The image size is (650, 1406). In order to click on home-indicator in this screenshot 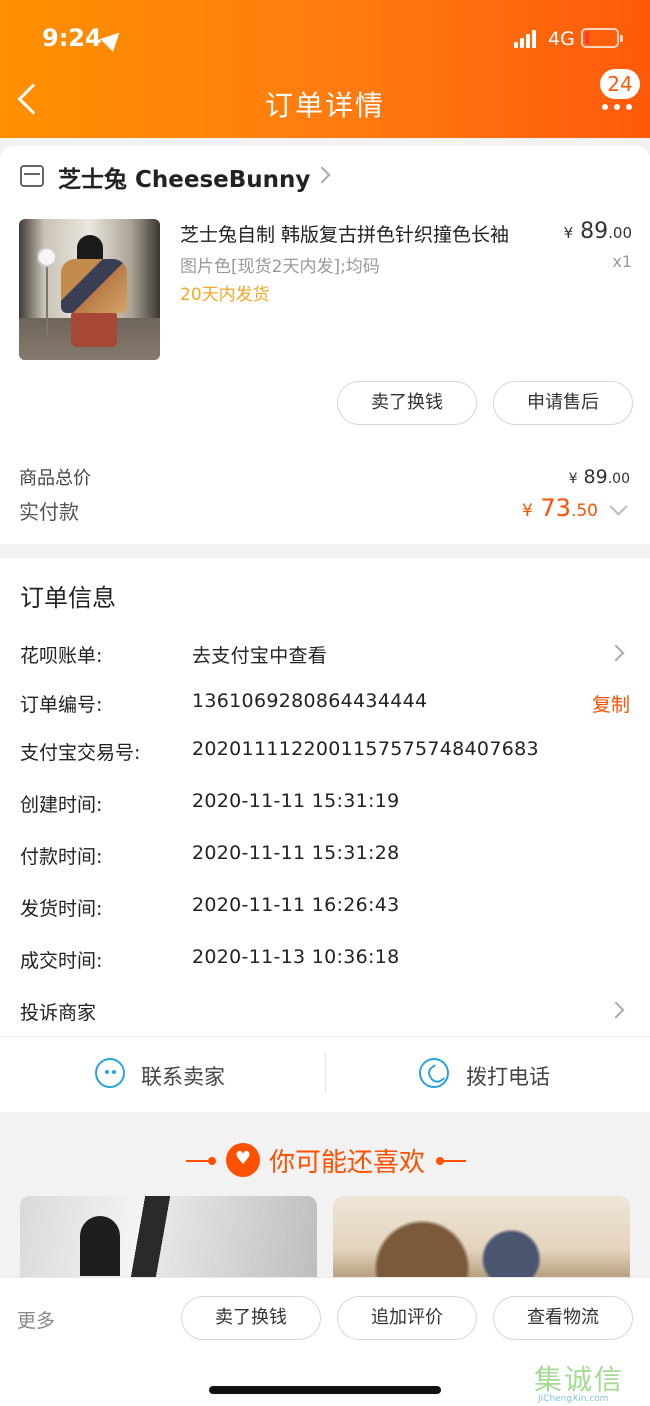, I will do `click(325, 1390)`.